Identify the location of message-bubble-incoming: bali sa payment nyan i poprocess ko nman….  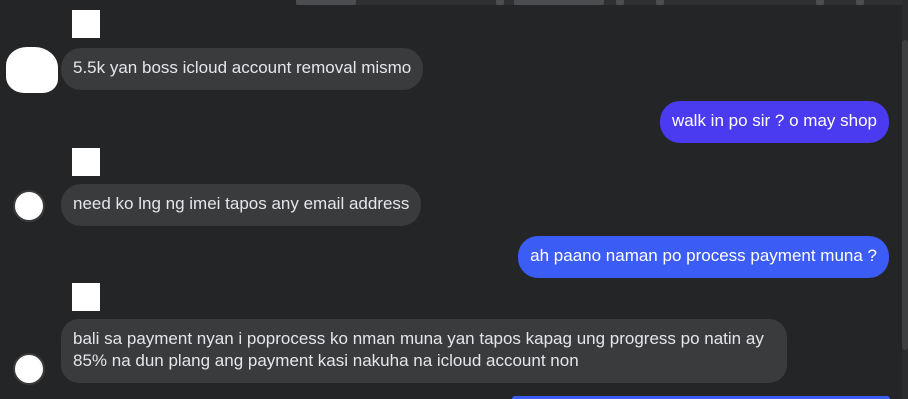
(424, 351).